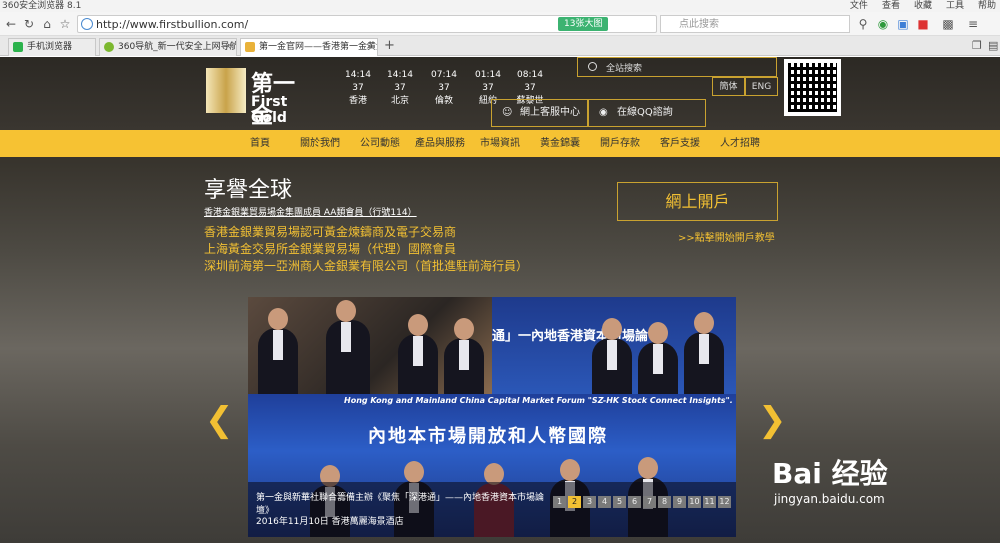  I want to click on address-url: http://www.firstbullion.com/, so click(172, 24).